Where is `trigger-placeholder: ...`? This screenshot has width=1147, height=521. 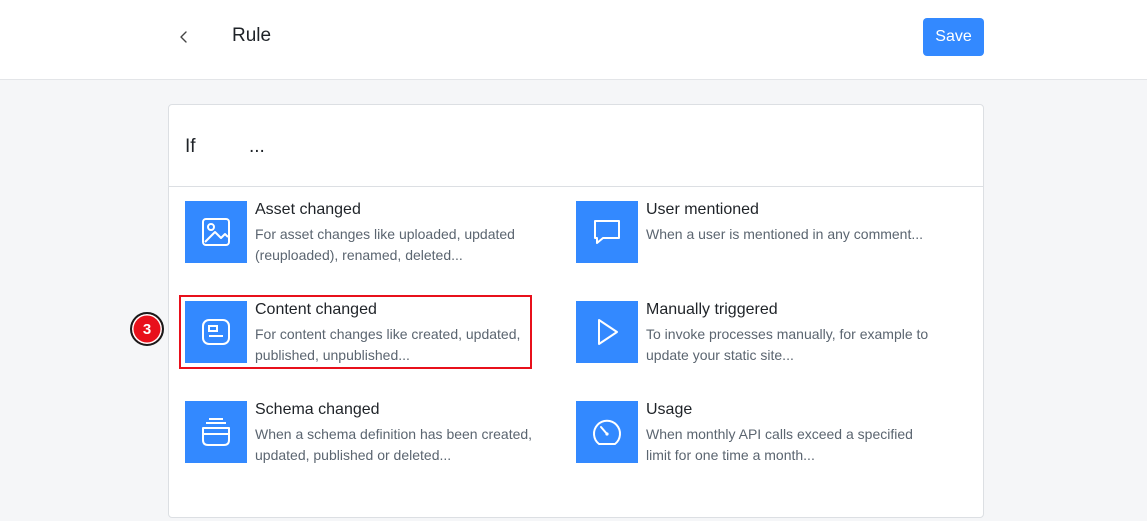
trigger-placeholder: ... is located at coordinates (257, 146).